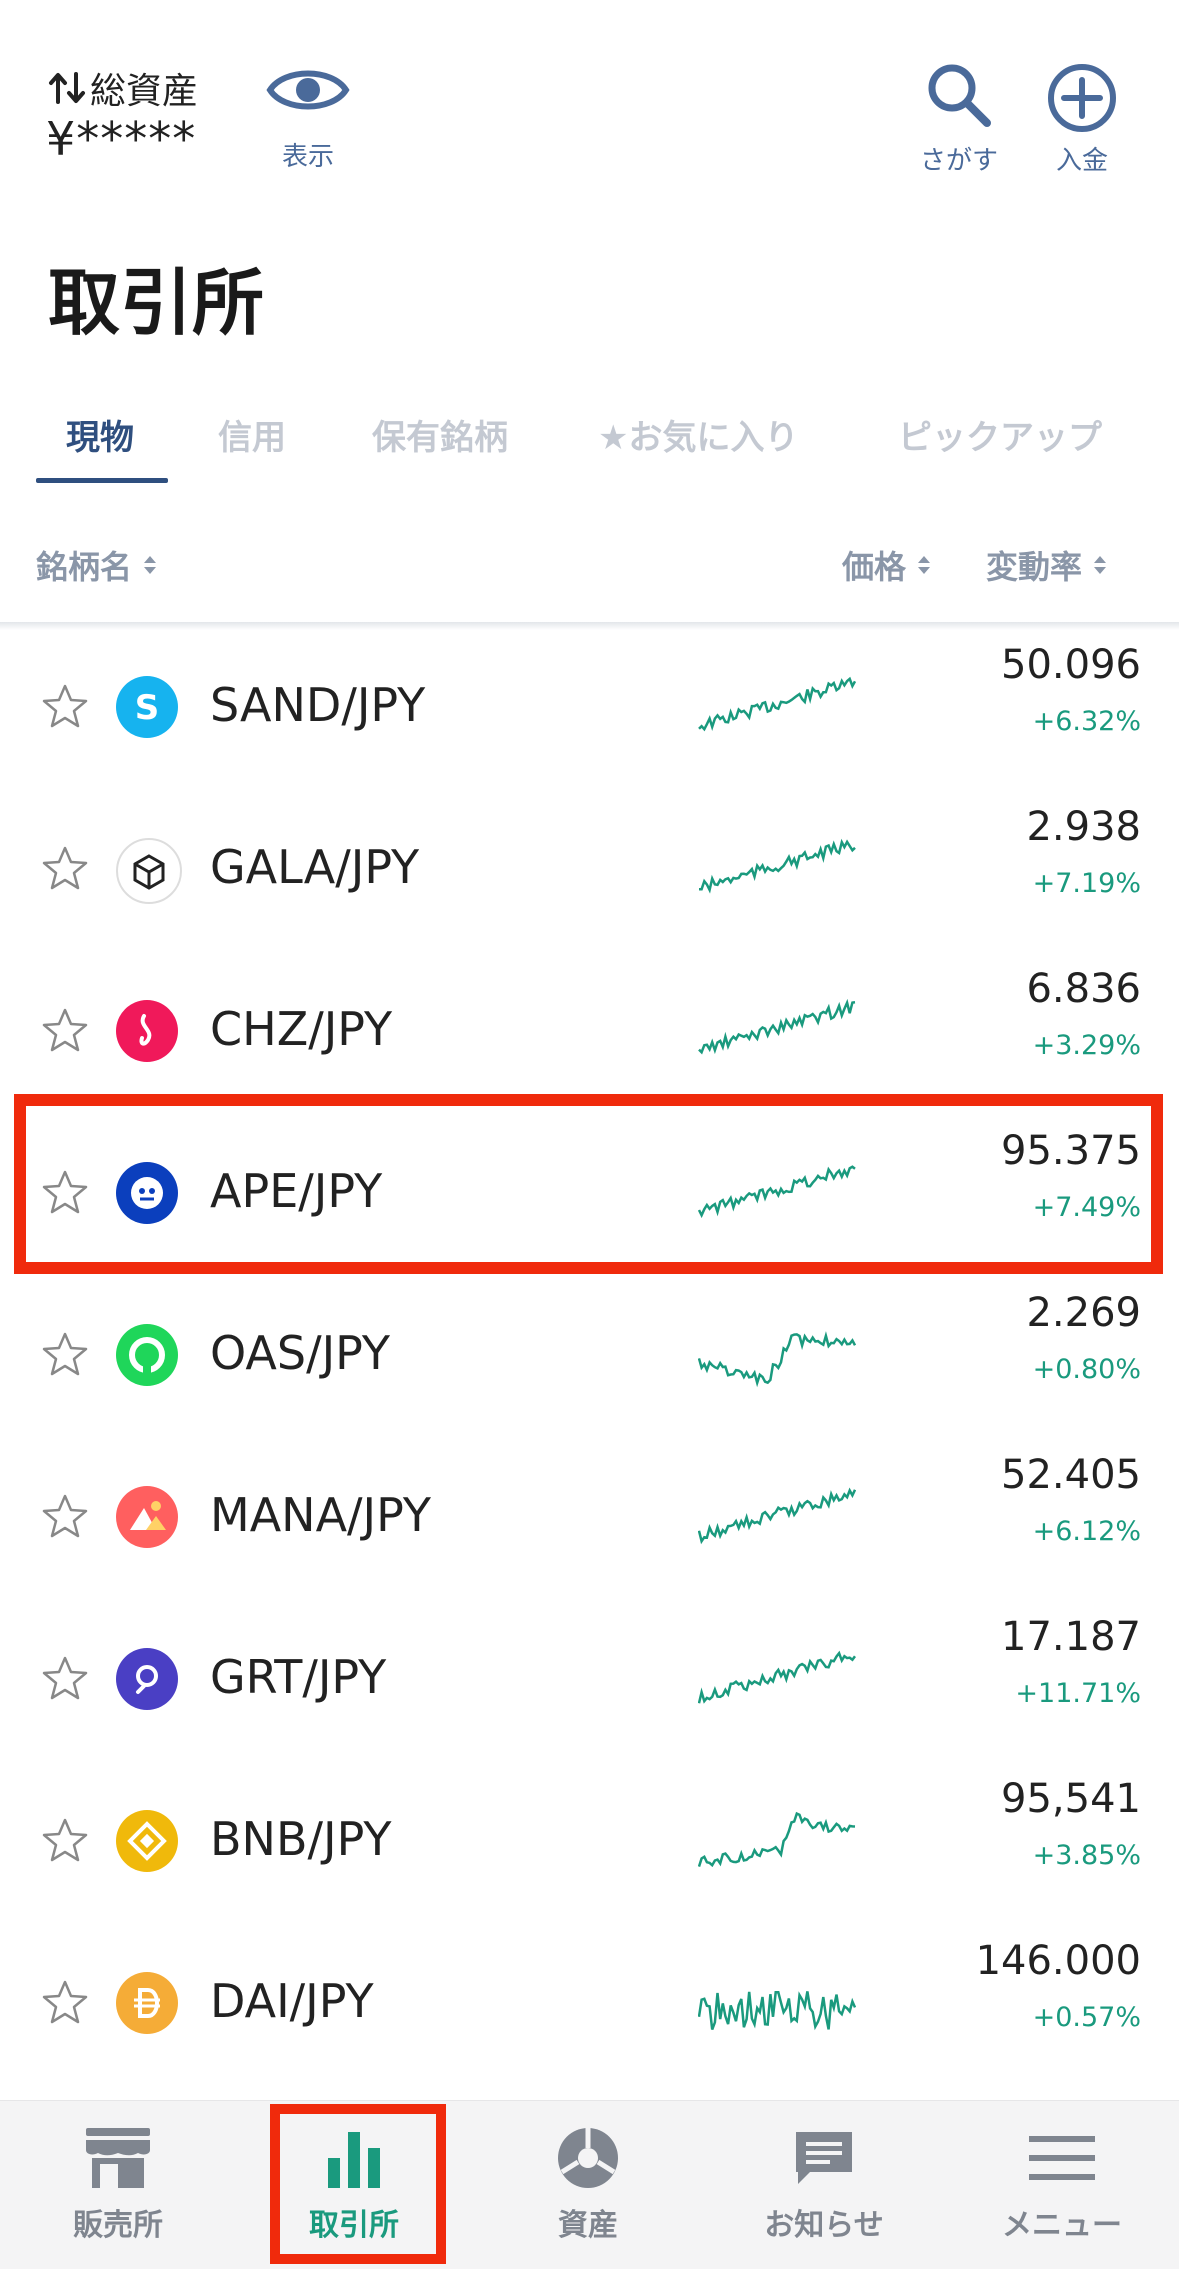 This screenshot has height=2269, width=1179. I want to click on nav-store-label: 販売所, so click(118, 2225).